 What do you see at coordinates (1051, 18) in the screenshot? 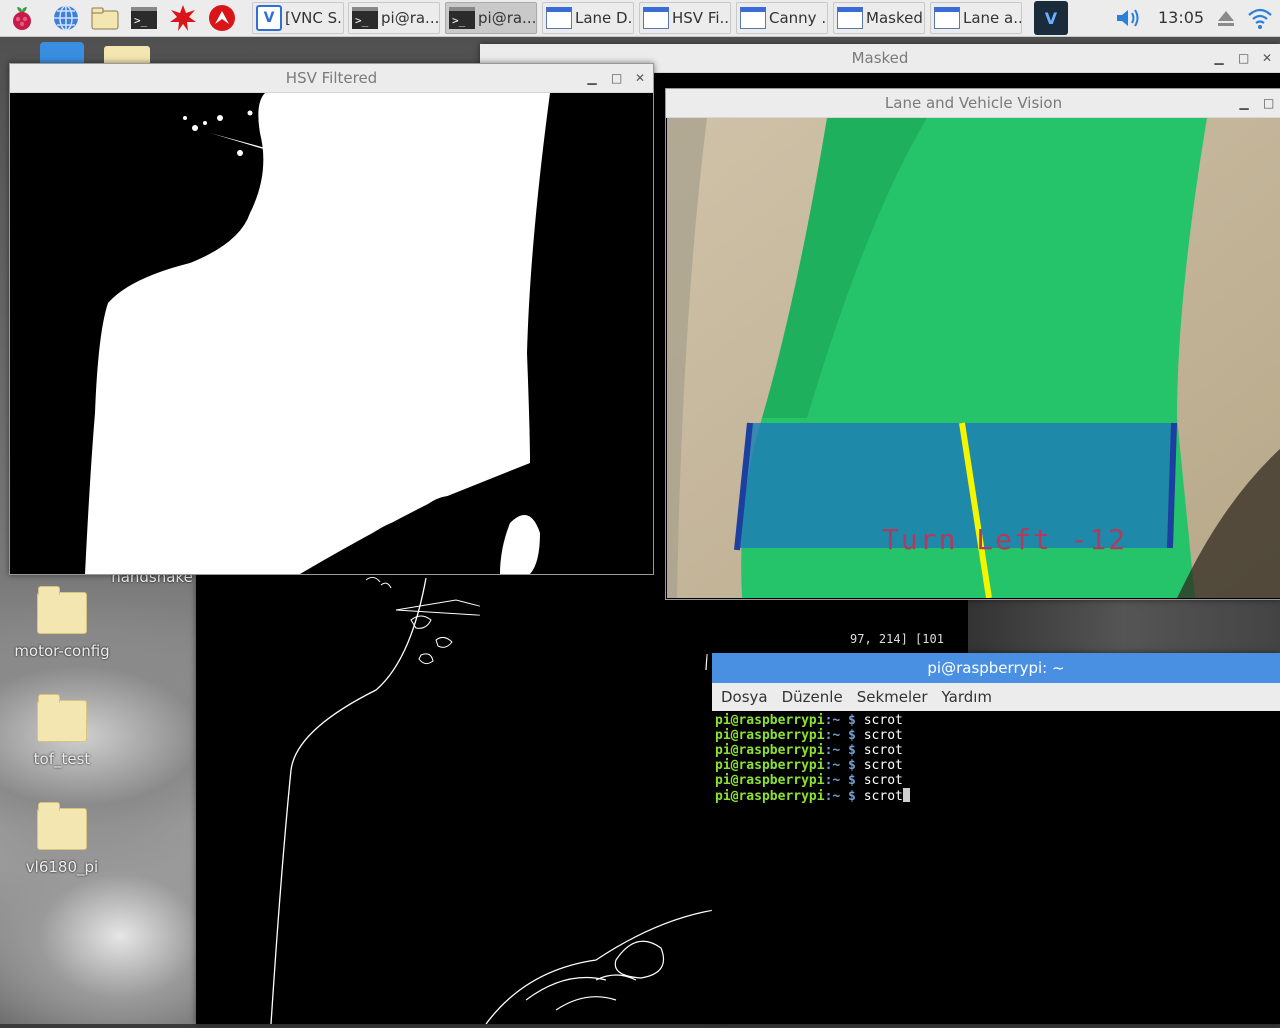
I see `vnc-server-tray-icon: V` at bounding box center [1051, 18].